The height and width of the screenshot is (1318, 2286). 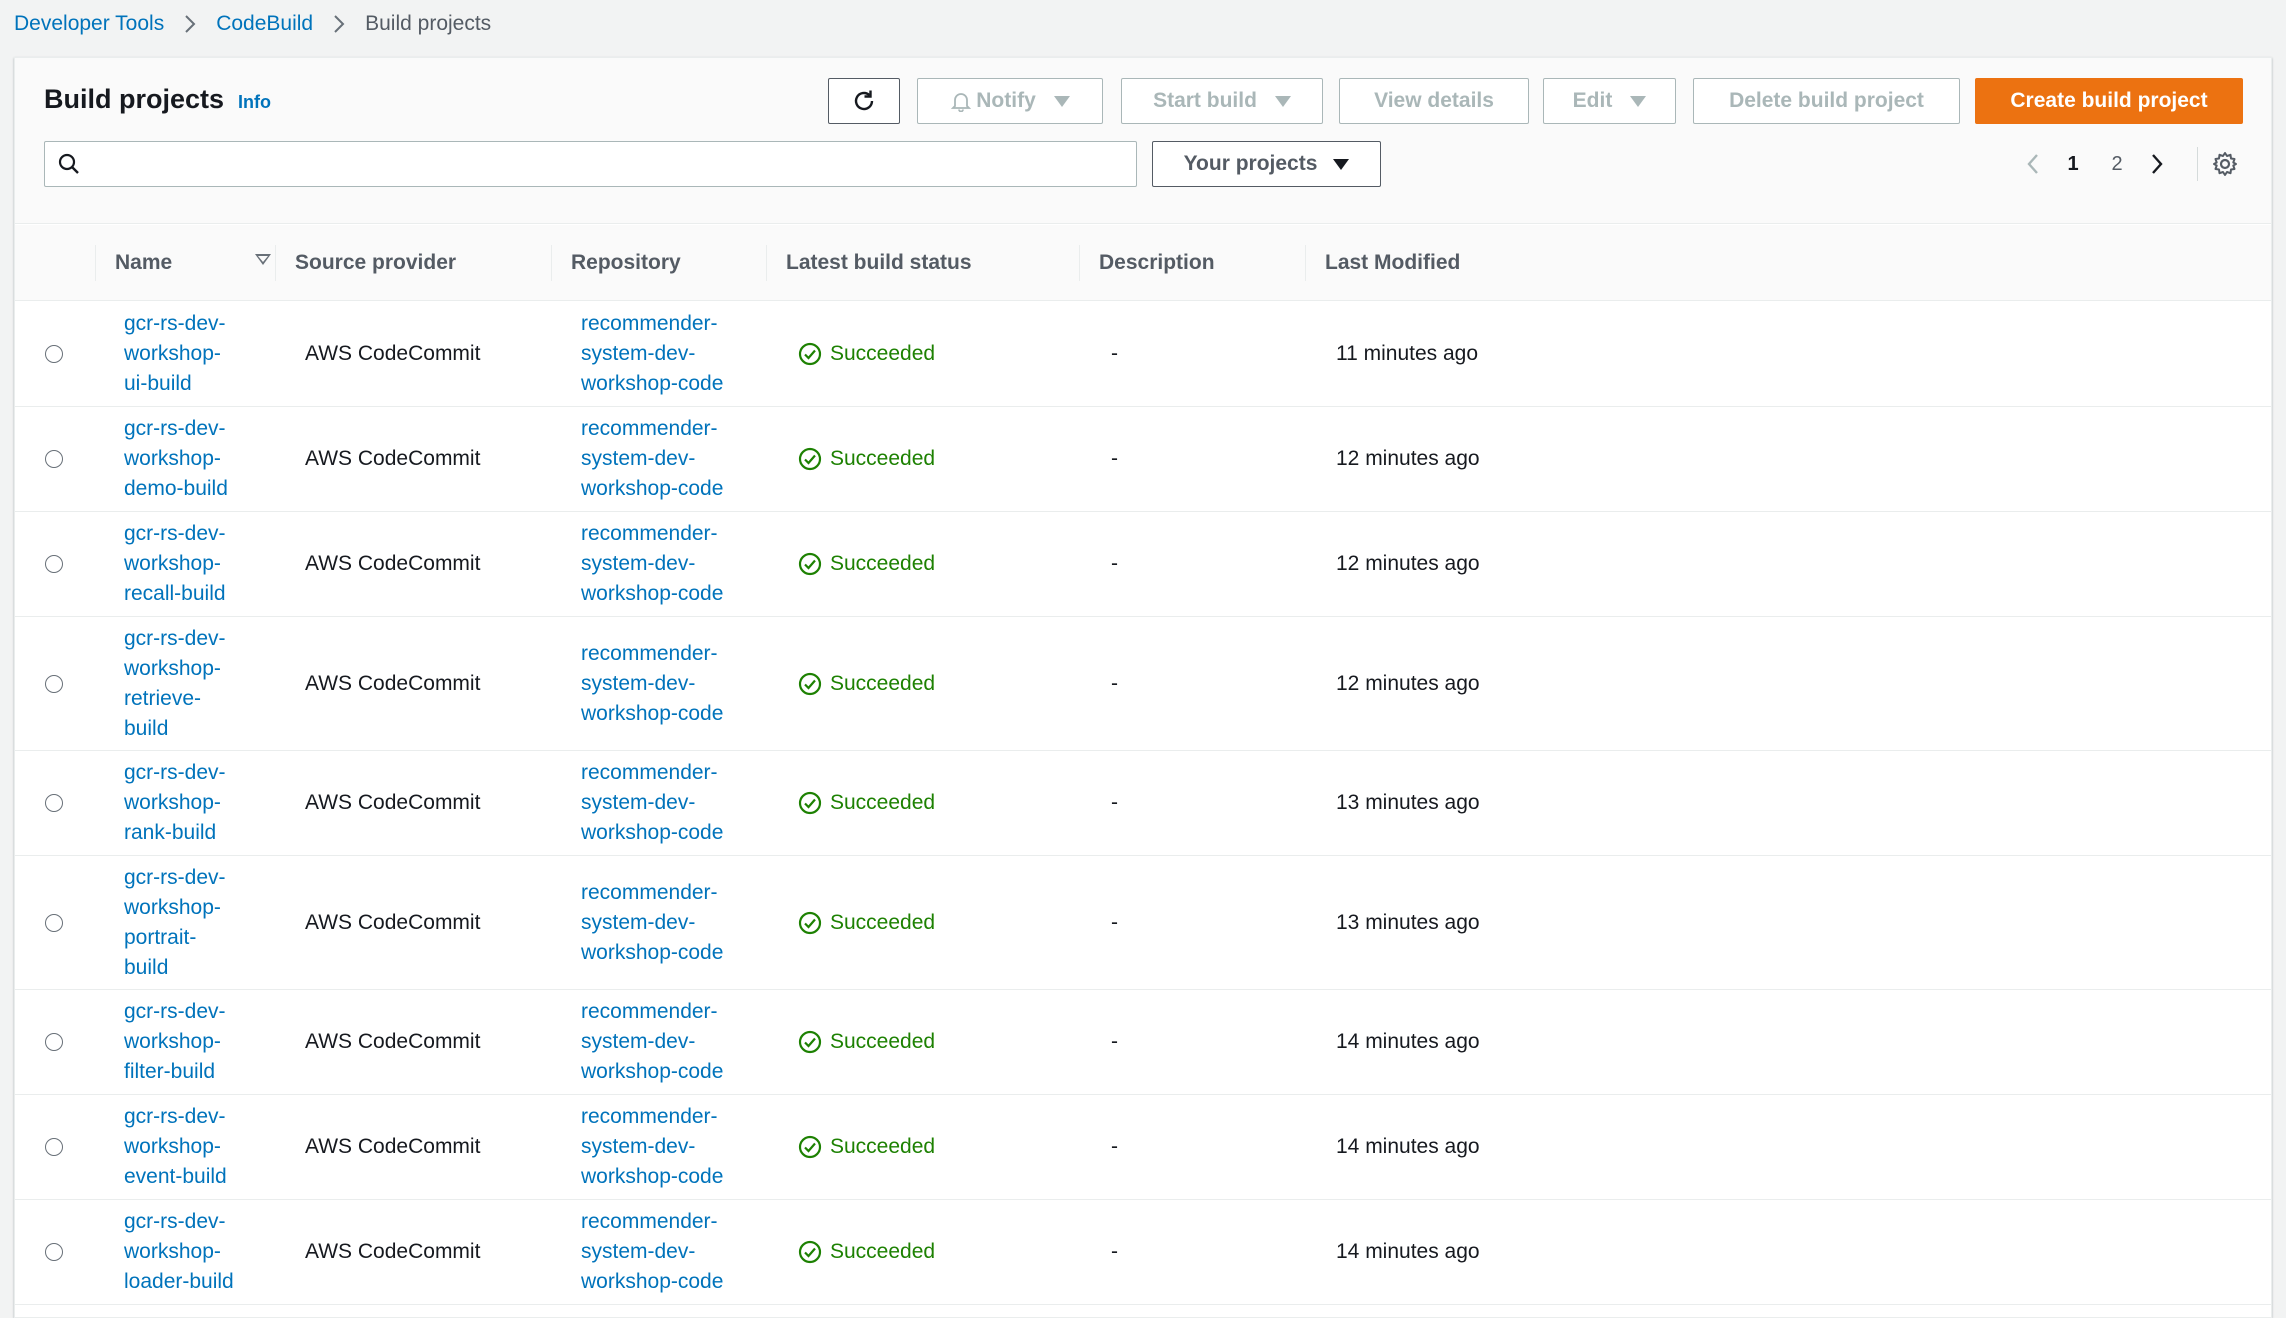 What do you see at coordinates (89, 24) in the screenshot?
I see `breadcrumb-developer-tools: Developer Tools` at bounding box center [89, 24].